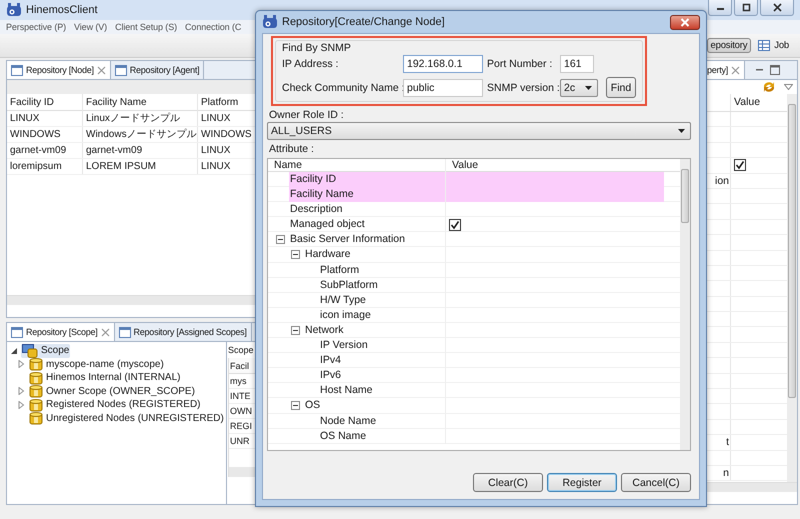 The height and width of the screenshot is (519, 800). I want to click on dialog-icon, so click(270, 22).